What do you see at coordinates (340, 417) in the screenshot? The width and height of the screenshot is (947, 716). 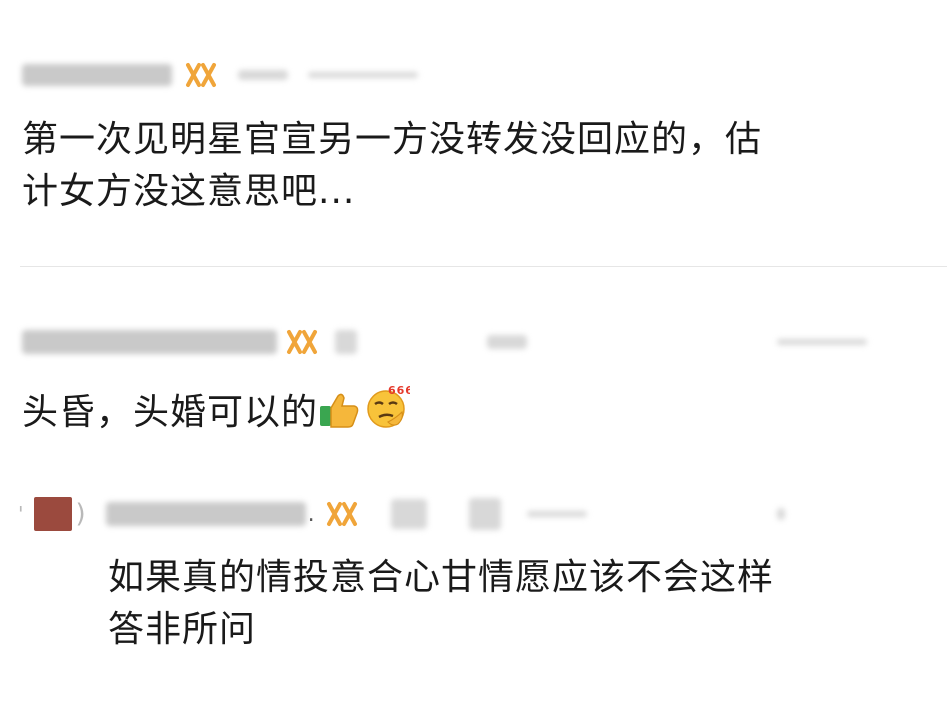 I see `thumbs-up-icon` at bounding box center [340, 417].